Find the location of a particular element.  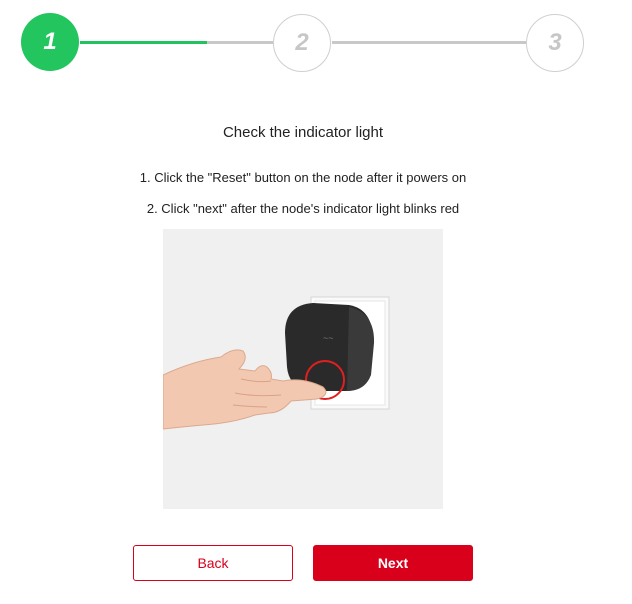

step-2-circle: 2 is located at coordinates (302, 43).